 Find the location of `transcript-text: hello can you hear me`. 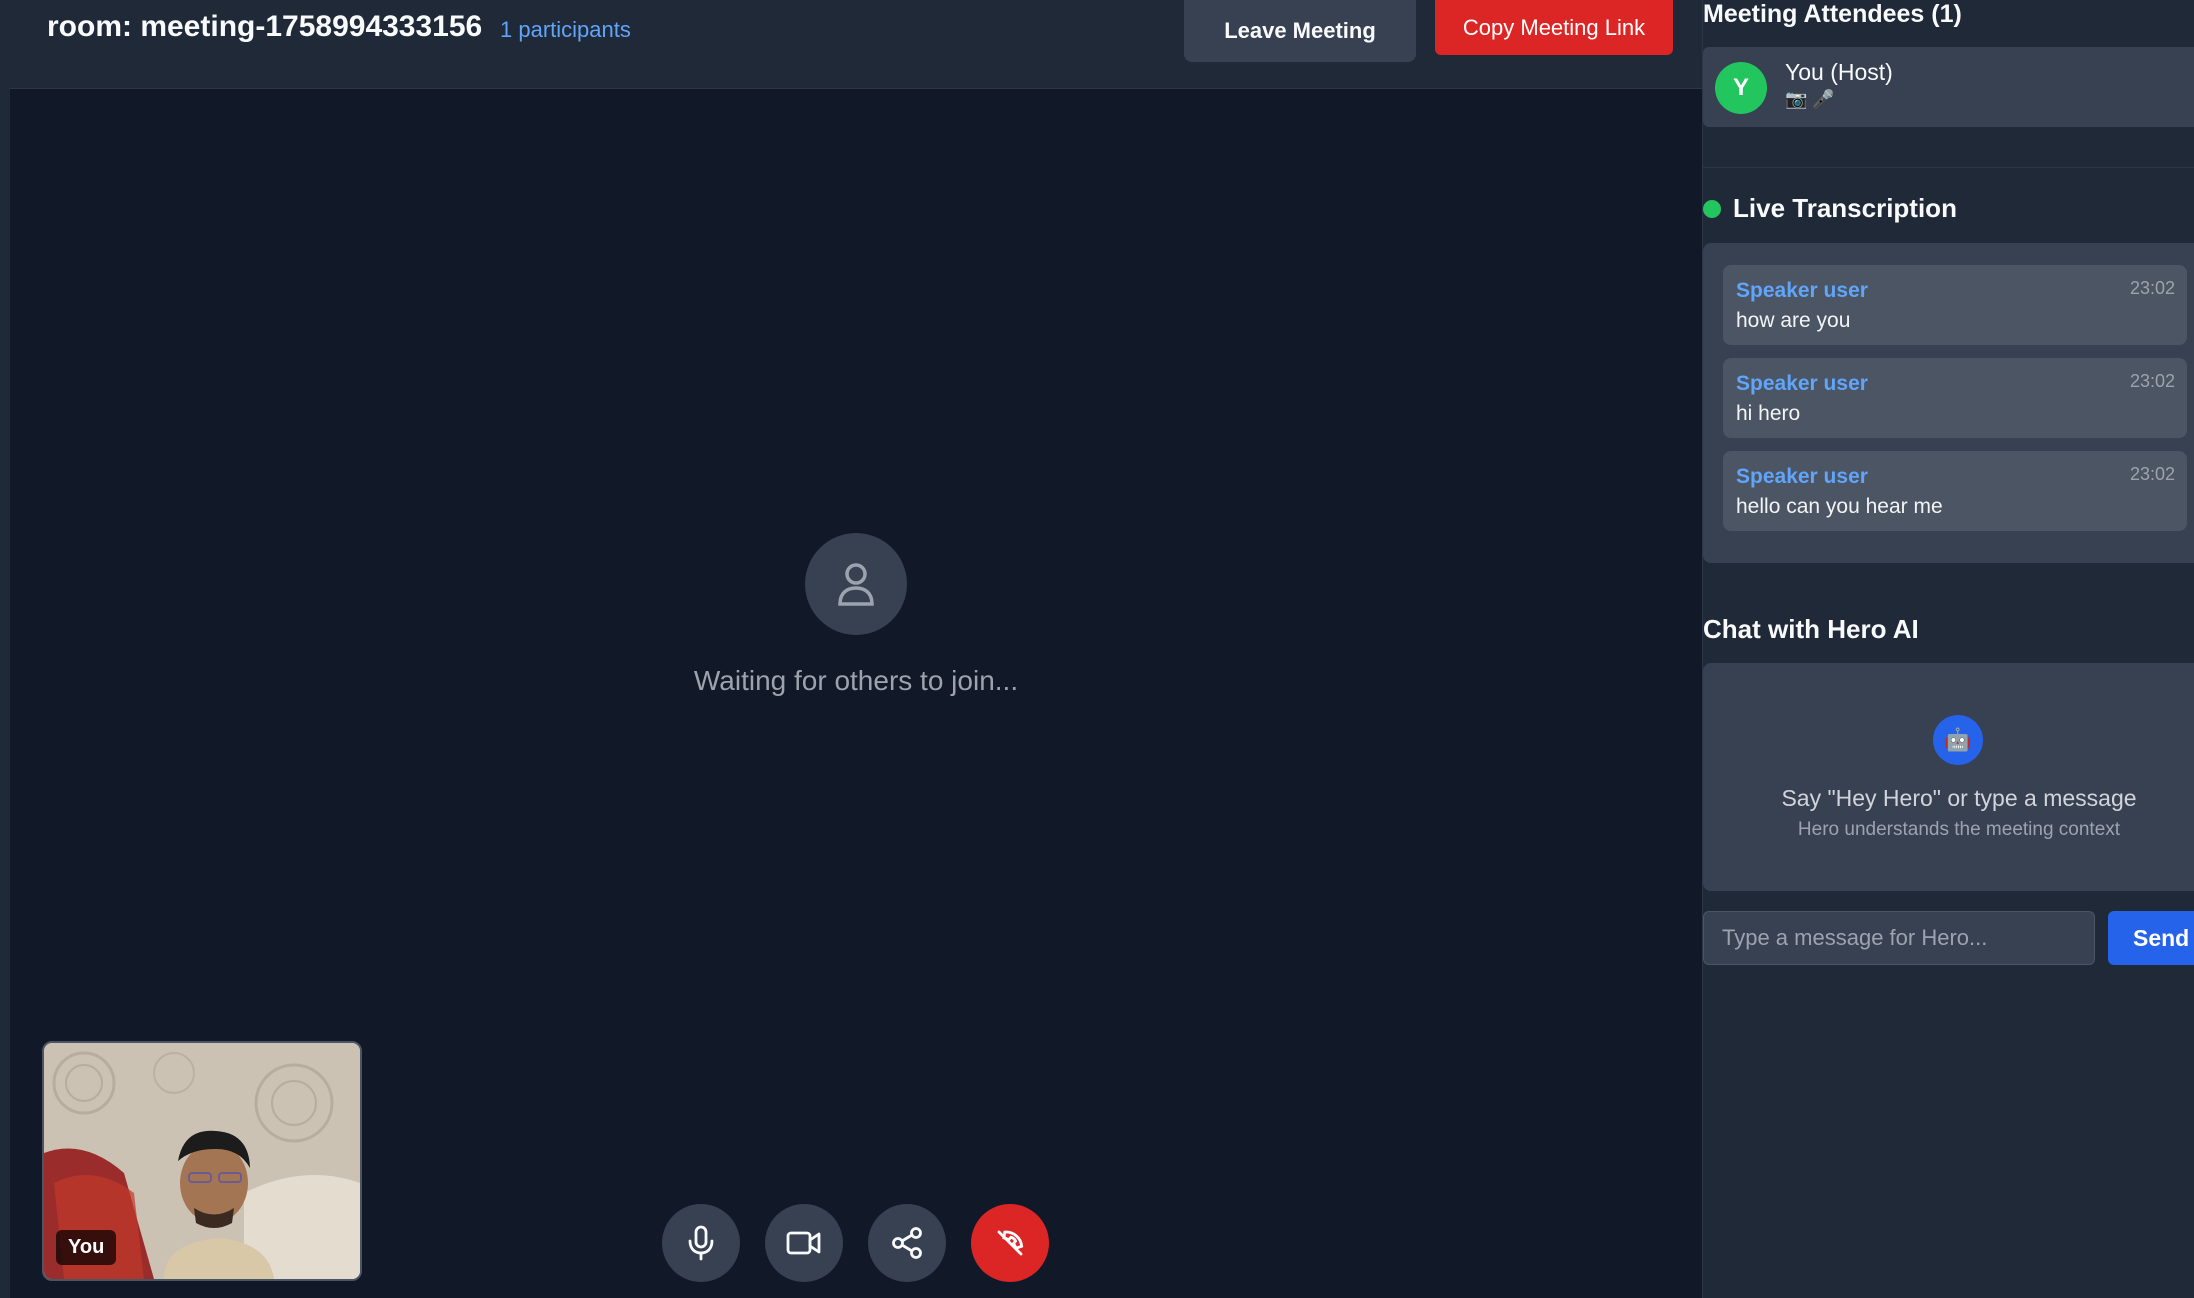

transcript-text: hello can you hear me is located at coordinates (1839, 506).